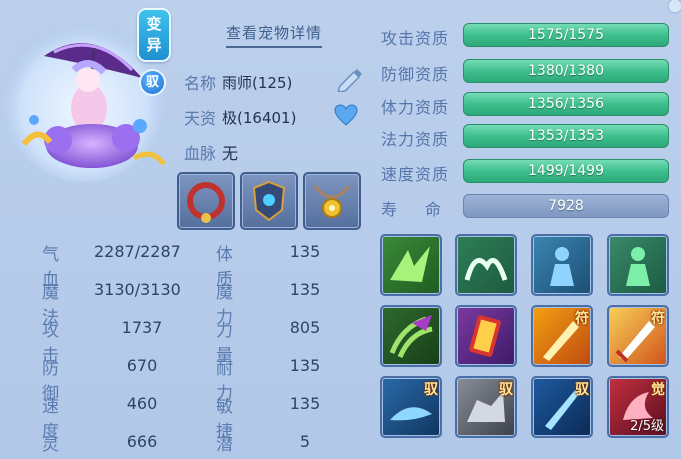 The height and width of the screenshot is (459, 681). I want to click on red-book-skill-icon, so click(485, 336).